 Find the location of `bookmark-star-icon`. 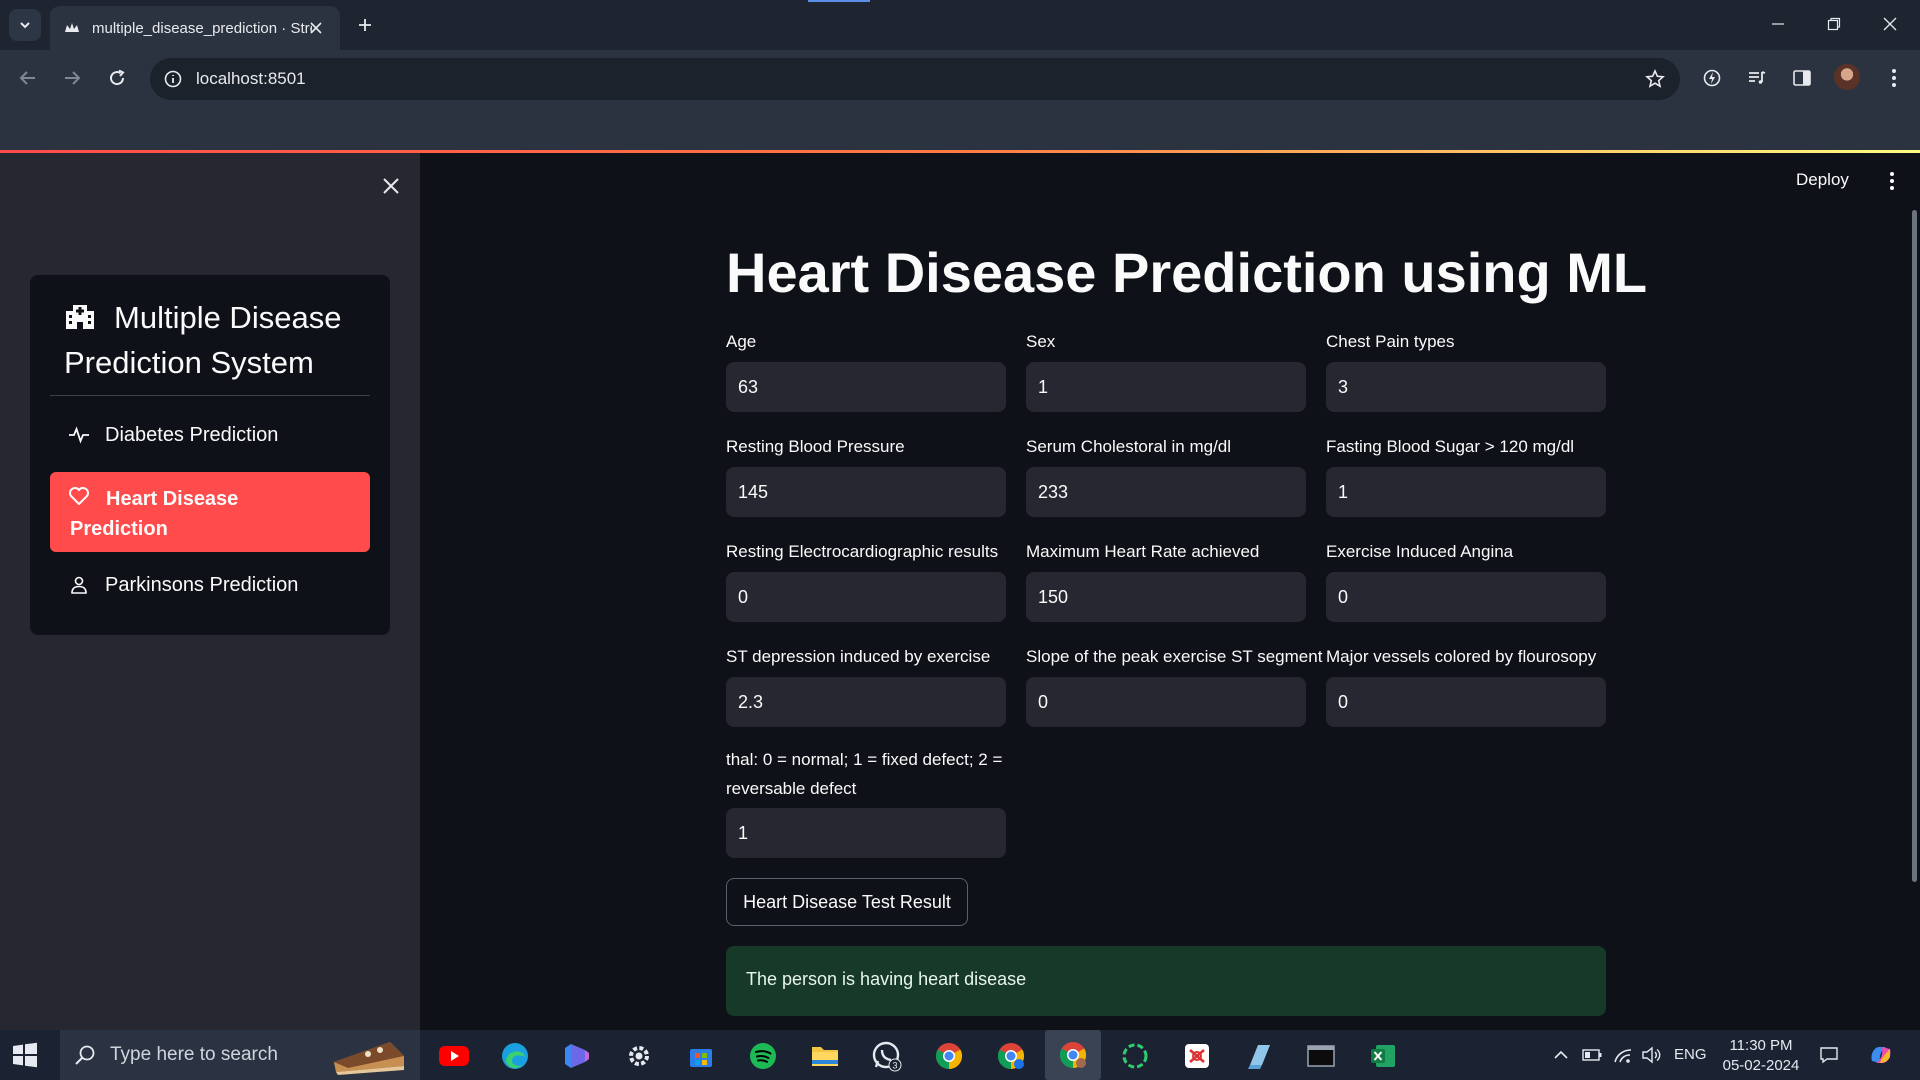

bookmark-star-icon is located at coordinates (1655, 79).